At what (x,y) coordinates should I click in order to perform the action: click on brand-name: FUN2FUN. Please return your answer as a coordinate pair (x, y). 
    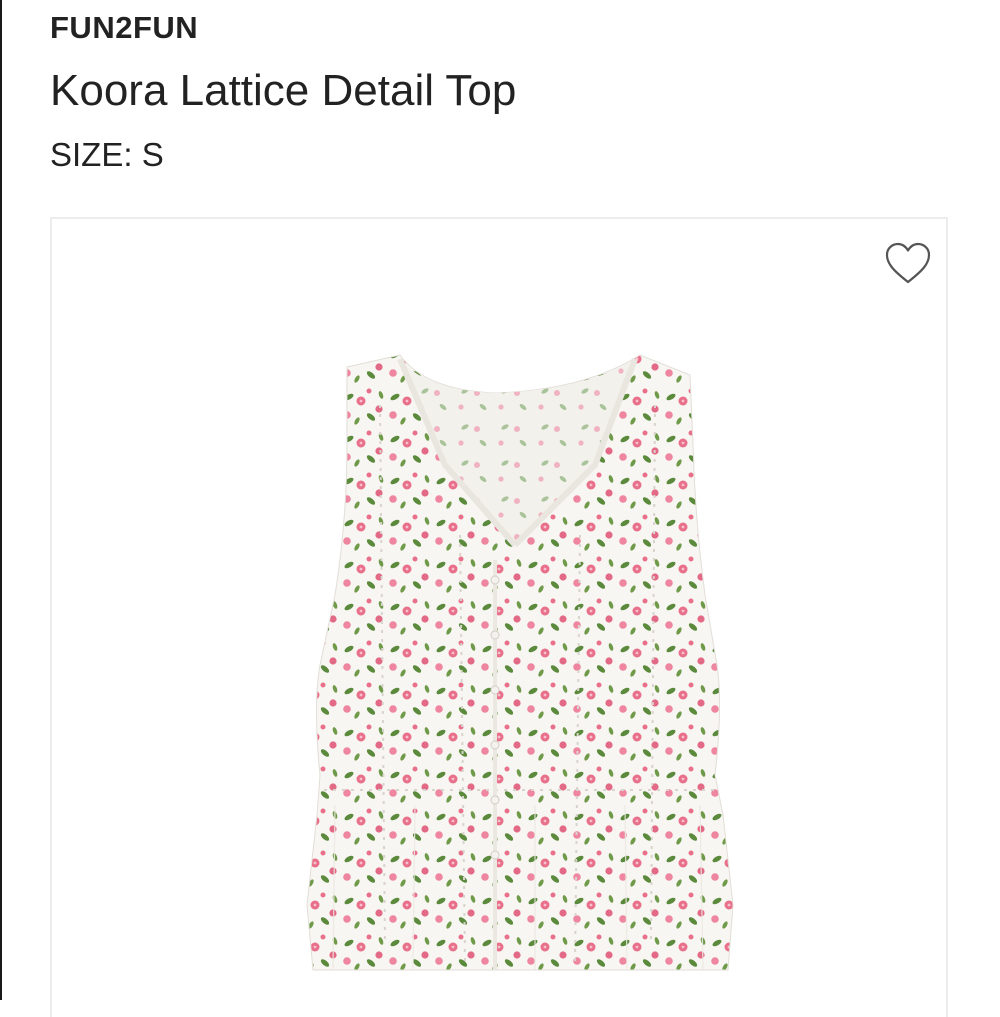
    Looking at the image, I should click on (124, 28).